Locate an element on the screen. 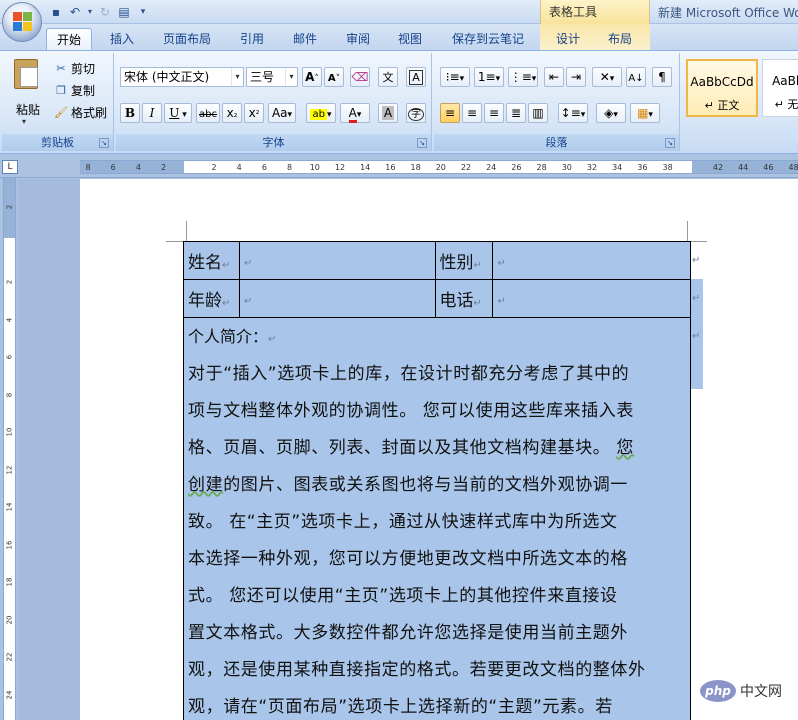 The width and height of the screenshot is (798, 720). align-right-button: ≡ is located at coordinates (494, 113).